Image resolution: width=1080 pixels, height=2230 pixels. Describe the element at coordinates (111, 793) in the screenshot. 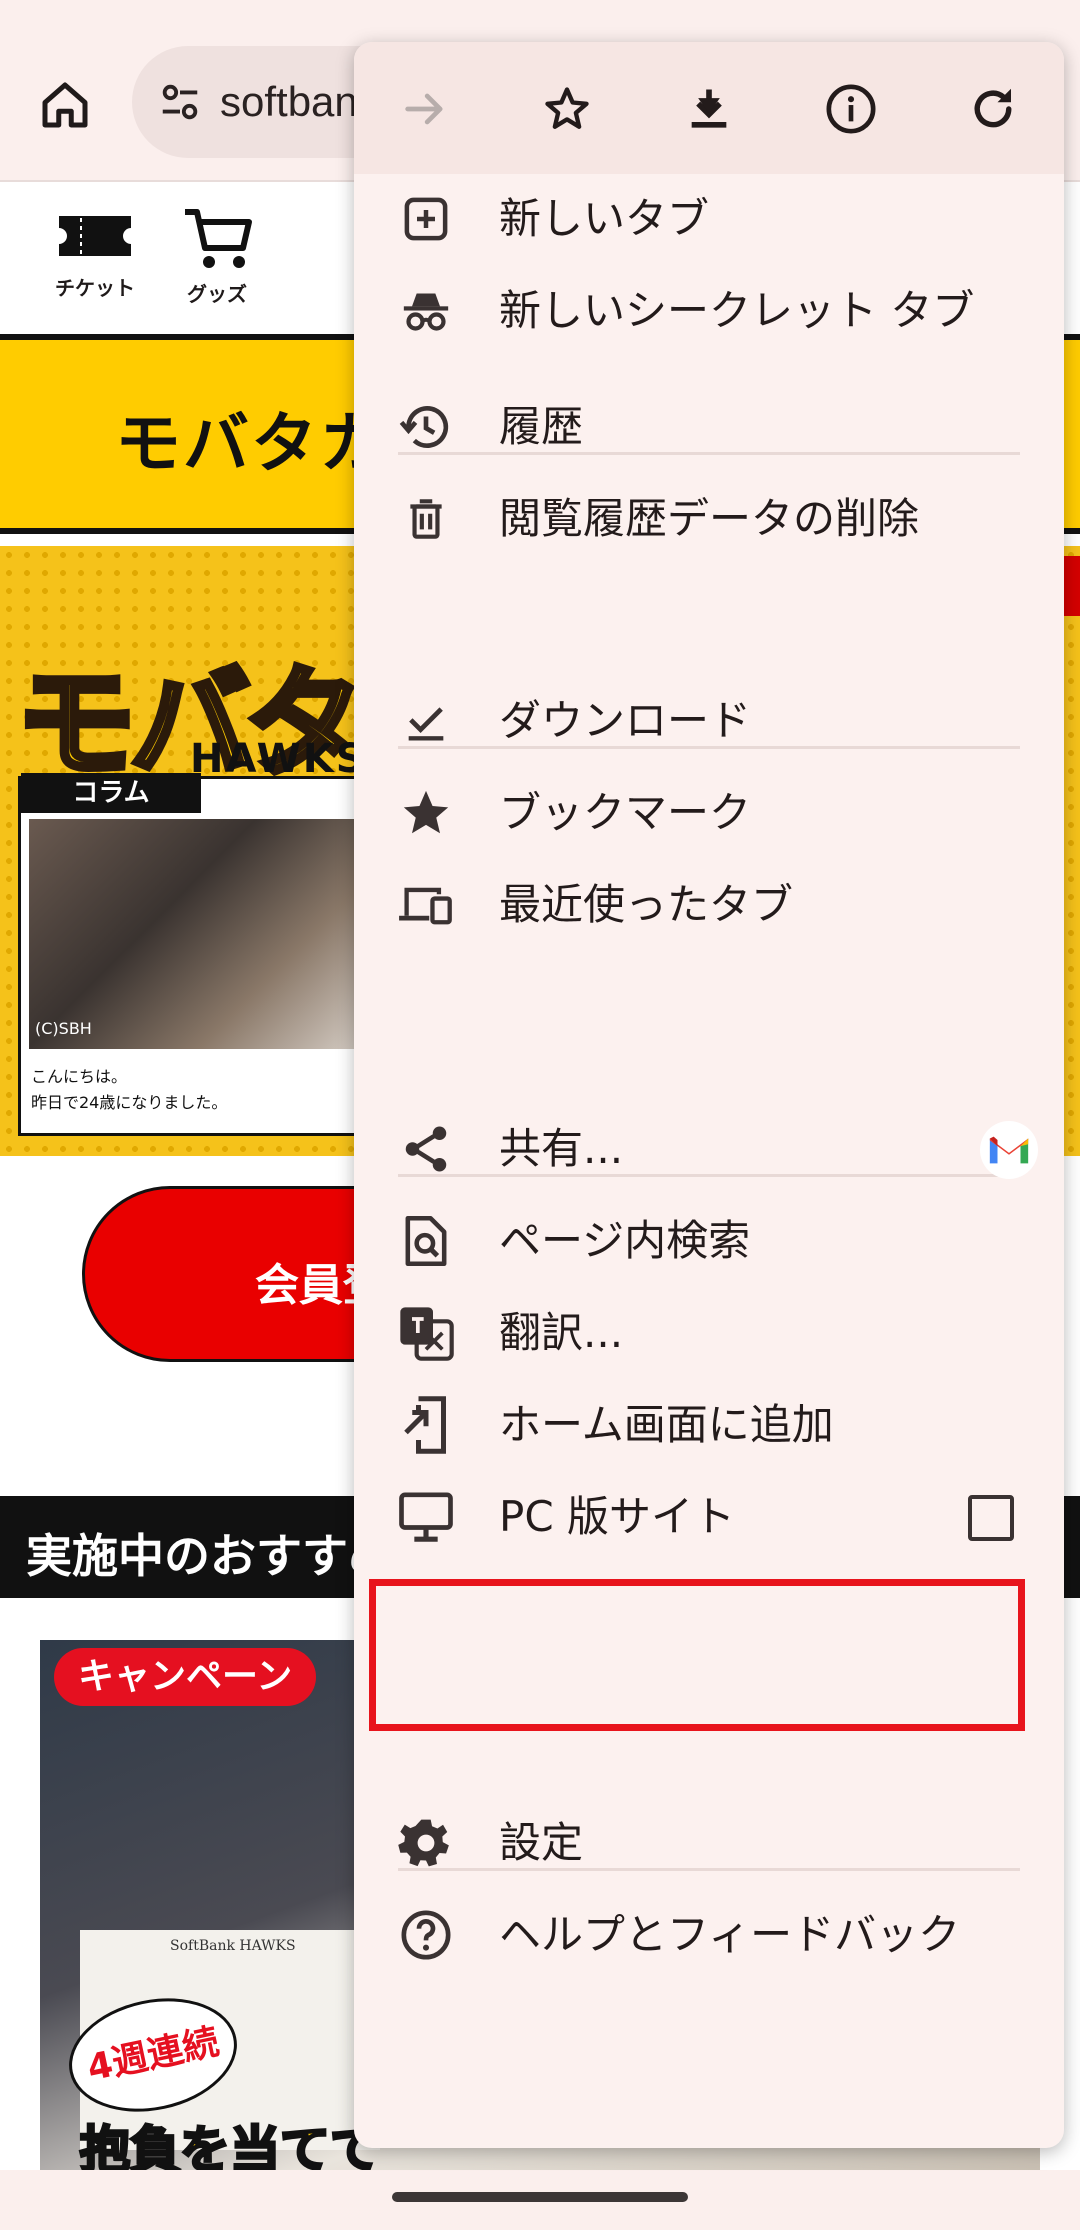

I see `column-tag: コラム` at that location.